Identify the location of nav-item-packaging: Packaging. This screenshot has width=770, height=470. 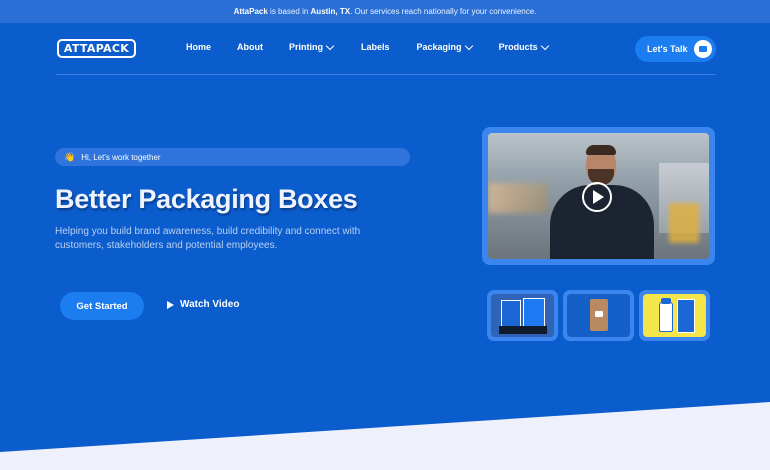
(444, 46).